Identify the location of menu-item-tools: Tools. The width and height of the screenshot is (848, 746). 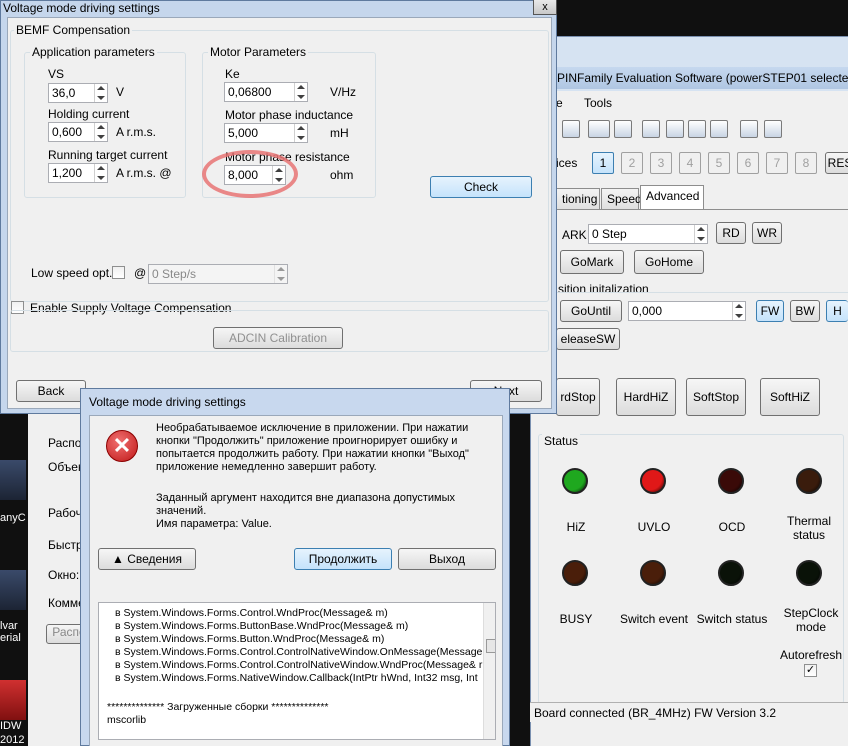
(598, 103).